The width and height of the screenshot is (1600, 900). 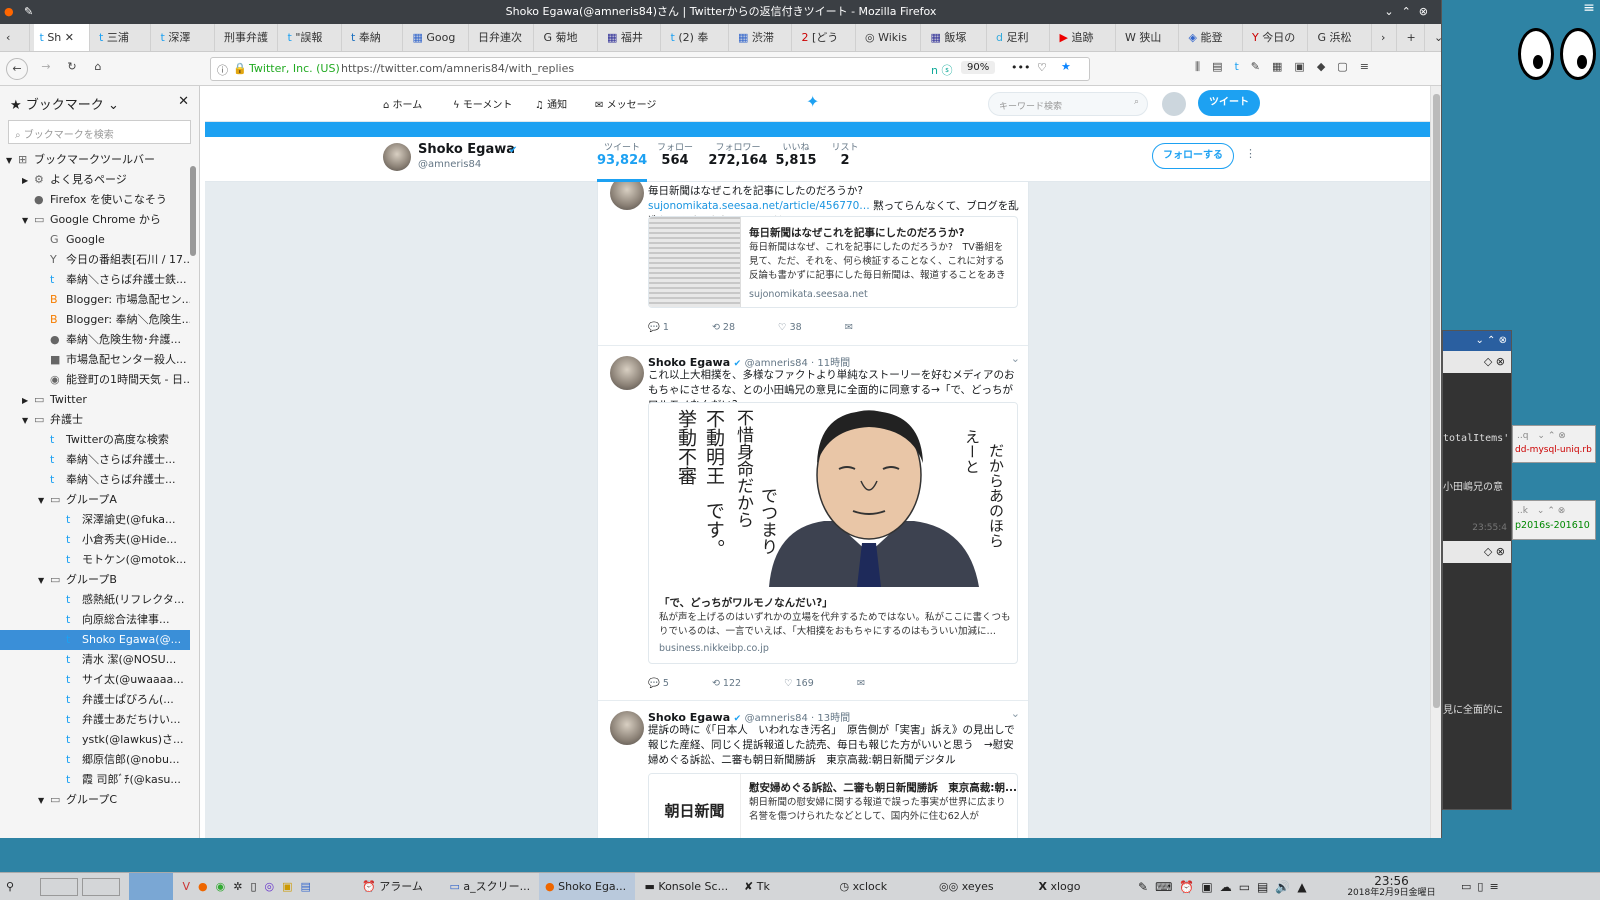 I want to click on nav-home: ⌂ ホーム, so click(x=402, y=103).